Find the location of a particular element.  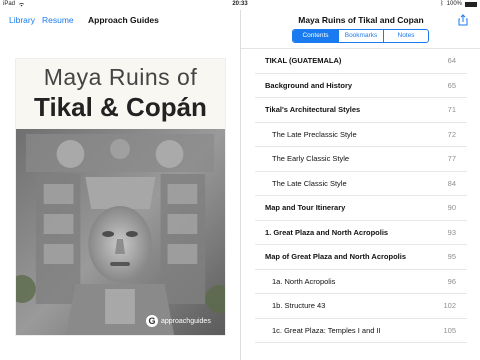

toc-row: 1a. North Acropolis 96 is located at coordinates (361, 282).